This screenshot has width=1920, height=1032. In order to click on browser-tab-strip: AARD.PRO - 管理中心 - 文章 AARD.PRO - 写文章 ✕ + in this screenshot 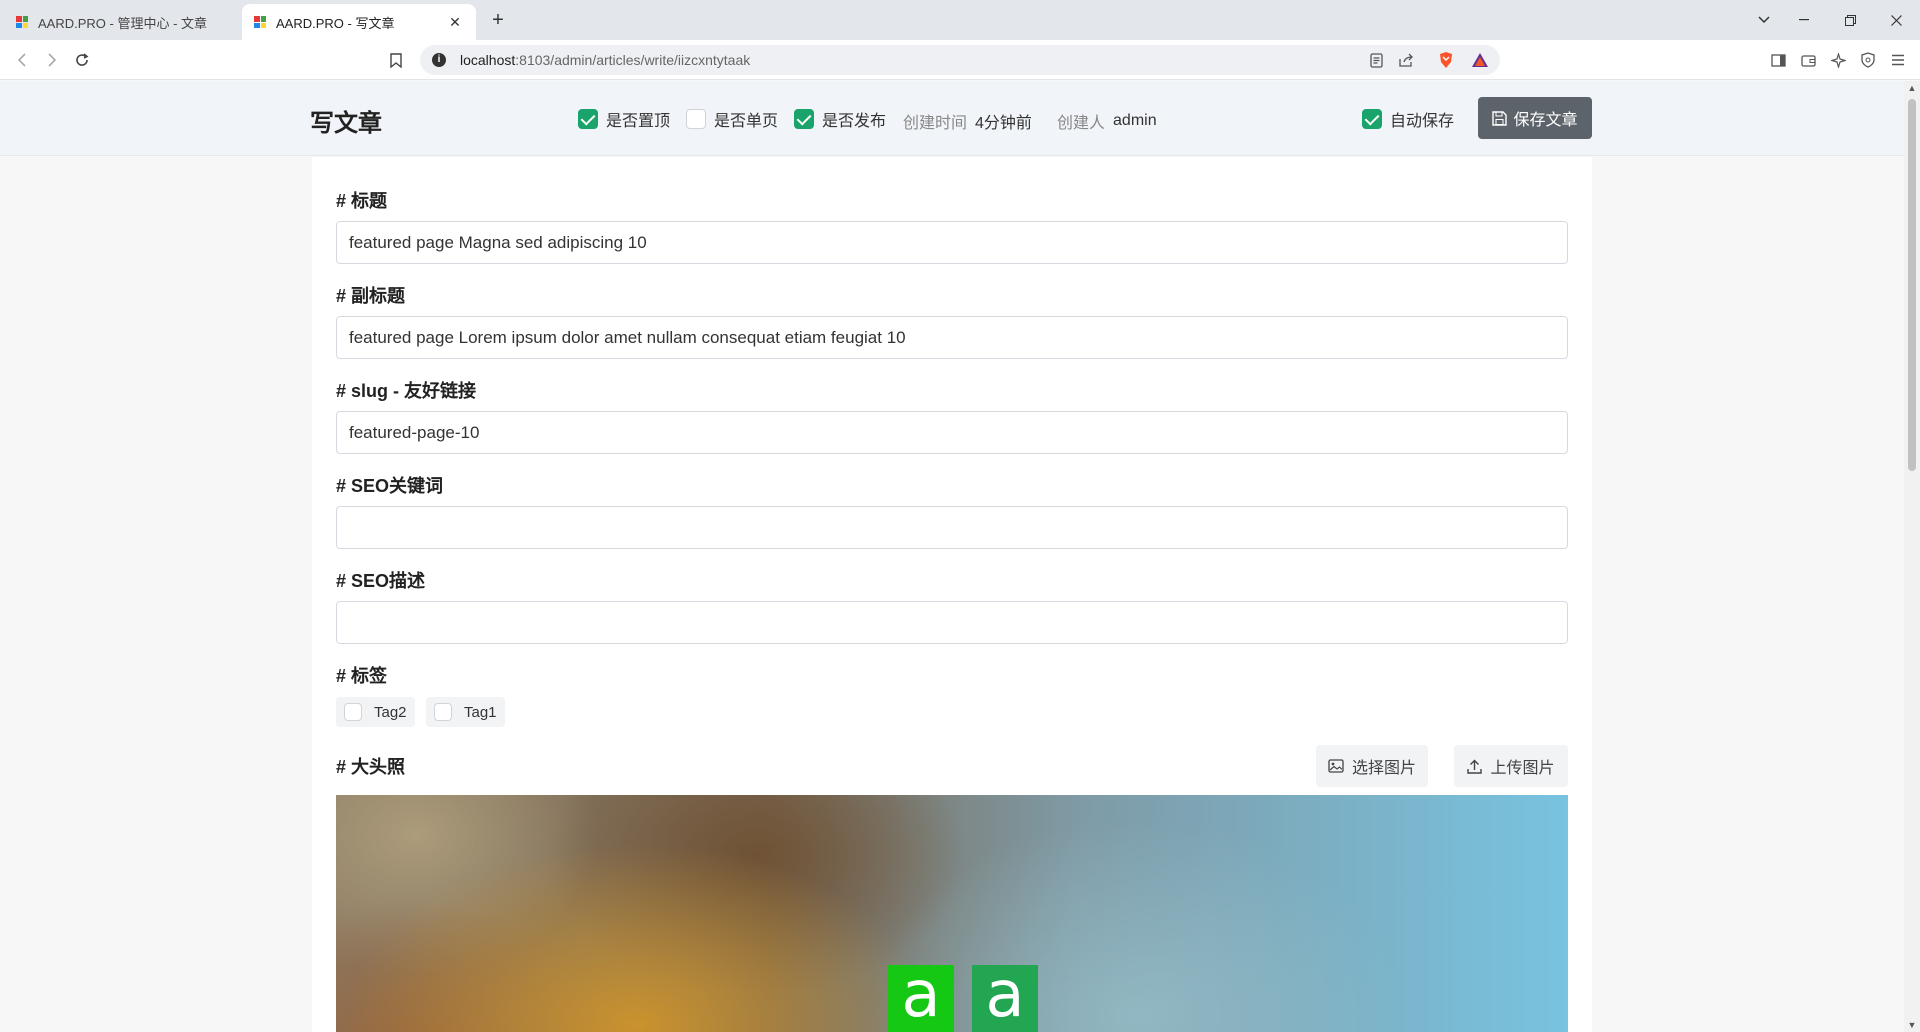, I will do `click(960, 20)`.